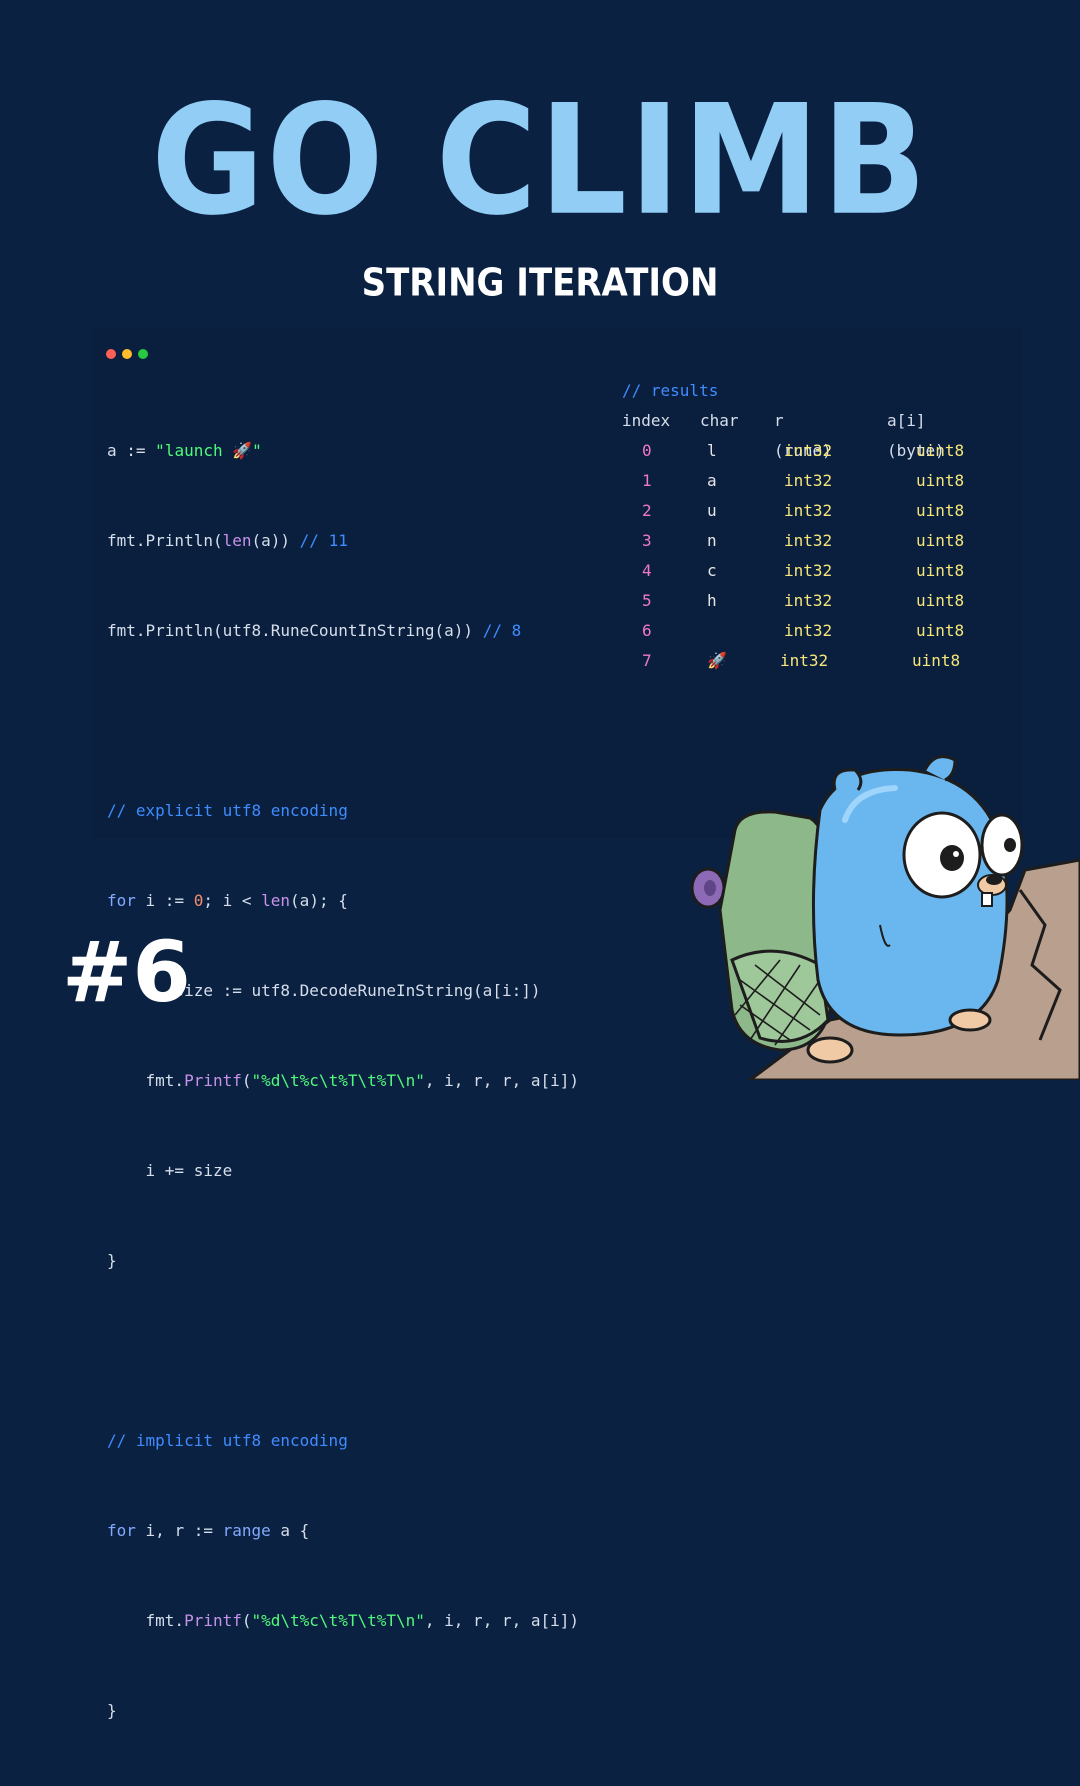  I want to click on cell-char: n, so click(712, 540).